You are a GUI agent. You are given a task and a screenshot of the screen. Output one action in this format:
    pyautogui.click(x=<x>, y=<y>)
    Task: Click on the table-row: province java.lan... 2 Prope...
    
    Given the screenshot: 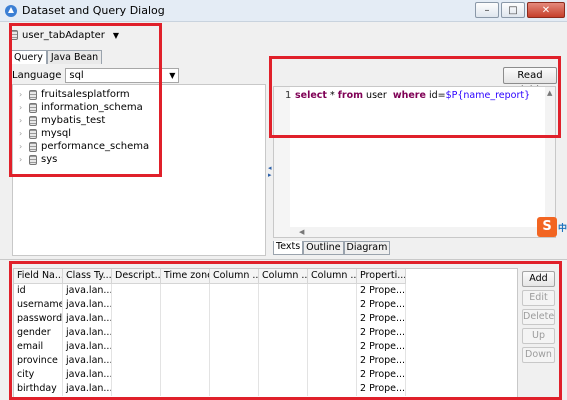 What is the action you would take?
    pyautogui.click(x=210, y=361)
    